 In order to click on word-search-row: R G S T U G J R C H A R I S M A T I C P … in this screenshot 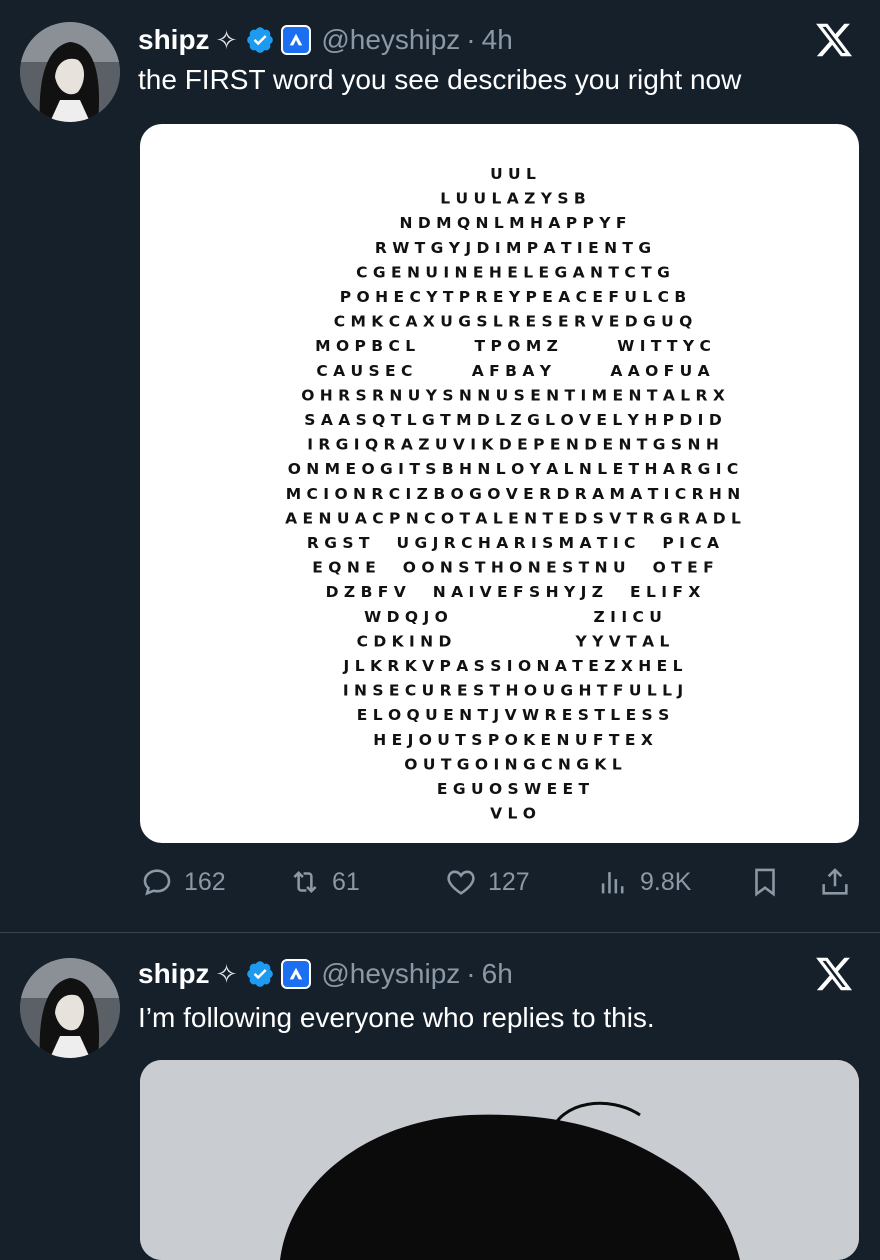, I will do `click(513, 543)`.